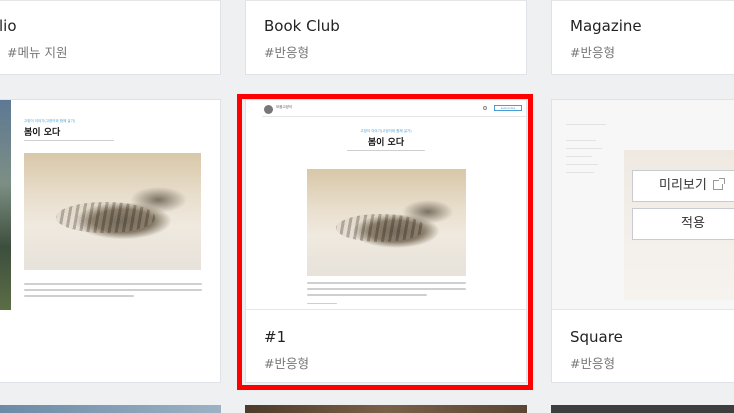  I want to click on theme-name: Magazine, so click(606, 26).